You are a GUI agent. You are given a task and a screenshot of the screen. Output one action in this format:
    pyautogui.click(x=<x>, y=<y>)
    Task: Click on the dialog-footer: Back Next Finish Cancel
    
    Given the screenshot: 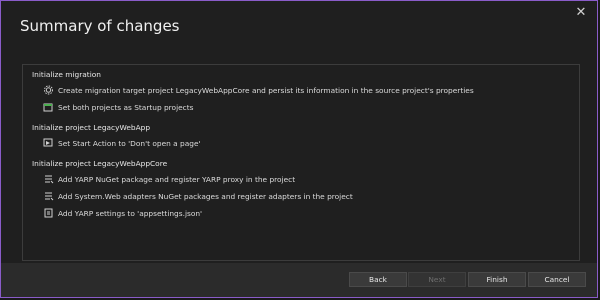 What is the action you would take?
    pyautogui.click(x=299, y=280)
    